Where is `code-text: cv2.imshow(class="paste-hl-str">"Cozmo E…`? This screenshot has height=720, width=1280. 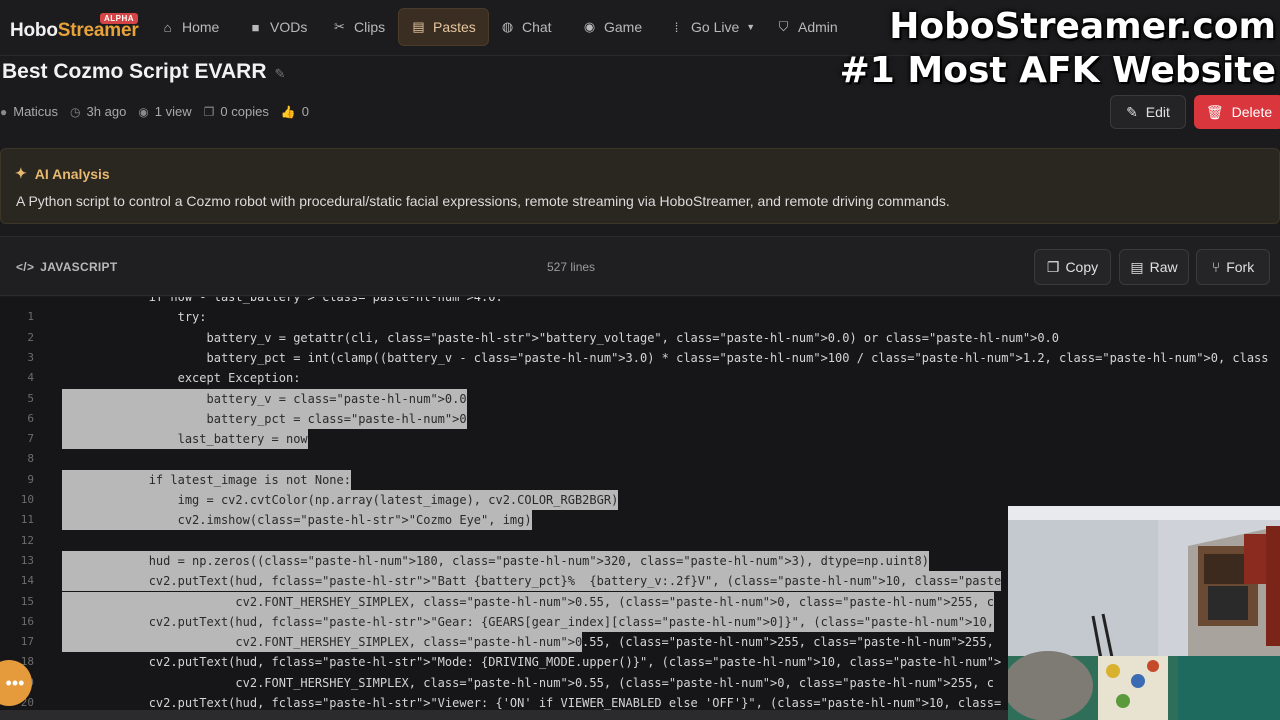 code-text: cv2.imshow(class="paste-hl-str">"Cozmo E… is located at coordinates (297, 520).